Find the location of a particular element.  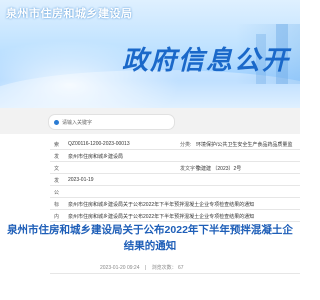

metadata-label: 内 is located at coordinates (57, 217).